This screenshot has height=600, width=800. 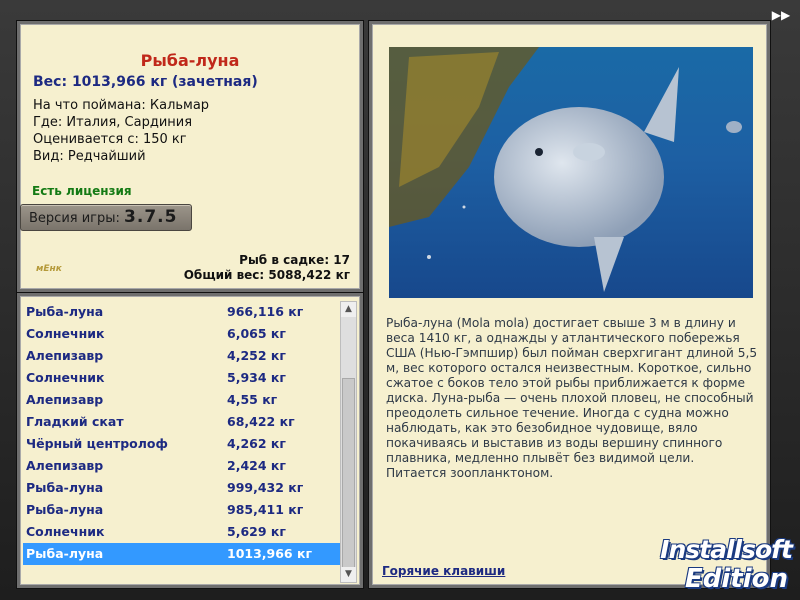 What do you see at coordinates (74, 218) in the screenshot?
I see `version-label: Версия игры:` at bounding box center [74, 218].